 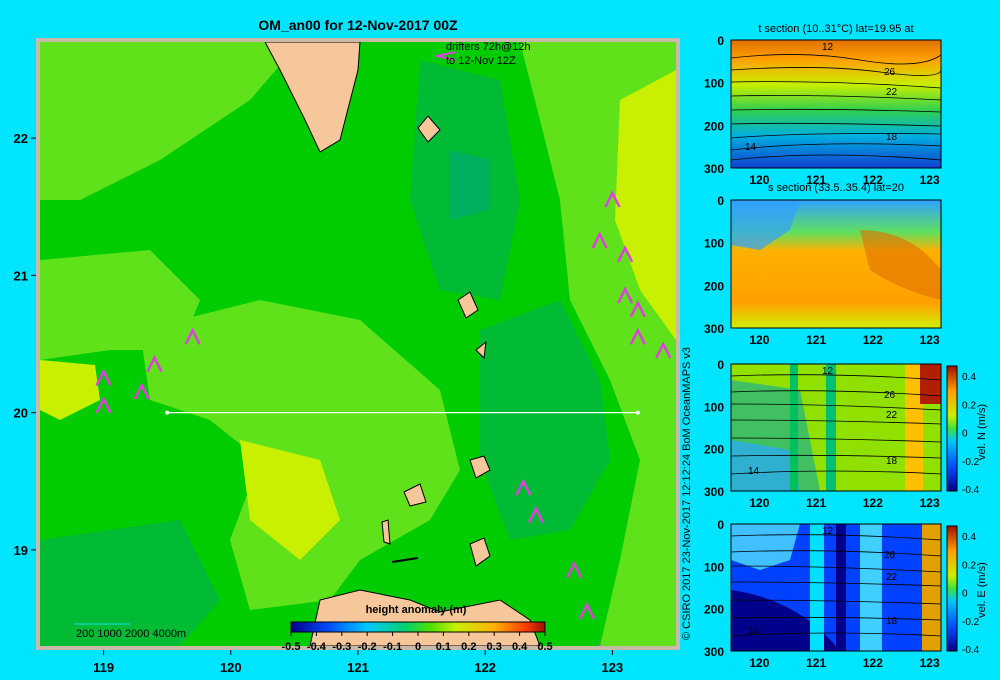 I want to click on height-colorbar-tick-label: 0.3, so click(x=494, y=647).